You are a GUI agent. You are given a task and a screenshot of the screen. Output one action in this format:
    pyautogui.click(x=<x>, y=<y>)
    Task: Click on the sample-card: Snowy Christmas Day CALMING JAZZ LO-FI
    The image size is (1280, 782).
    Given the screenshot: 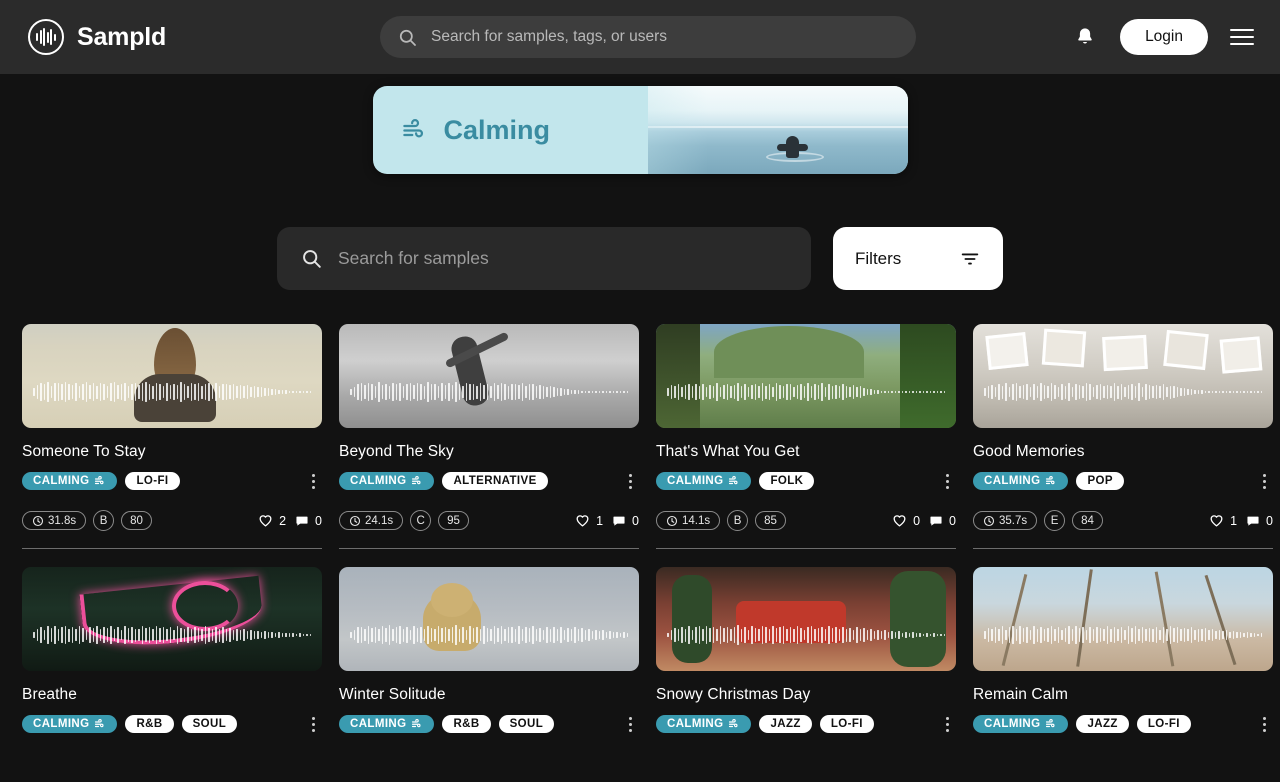 What is the action you would take?
    pyautogui.click(x=806, y=660)
    